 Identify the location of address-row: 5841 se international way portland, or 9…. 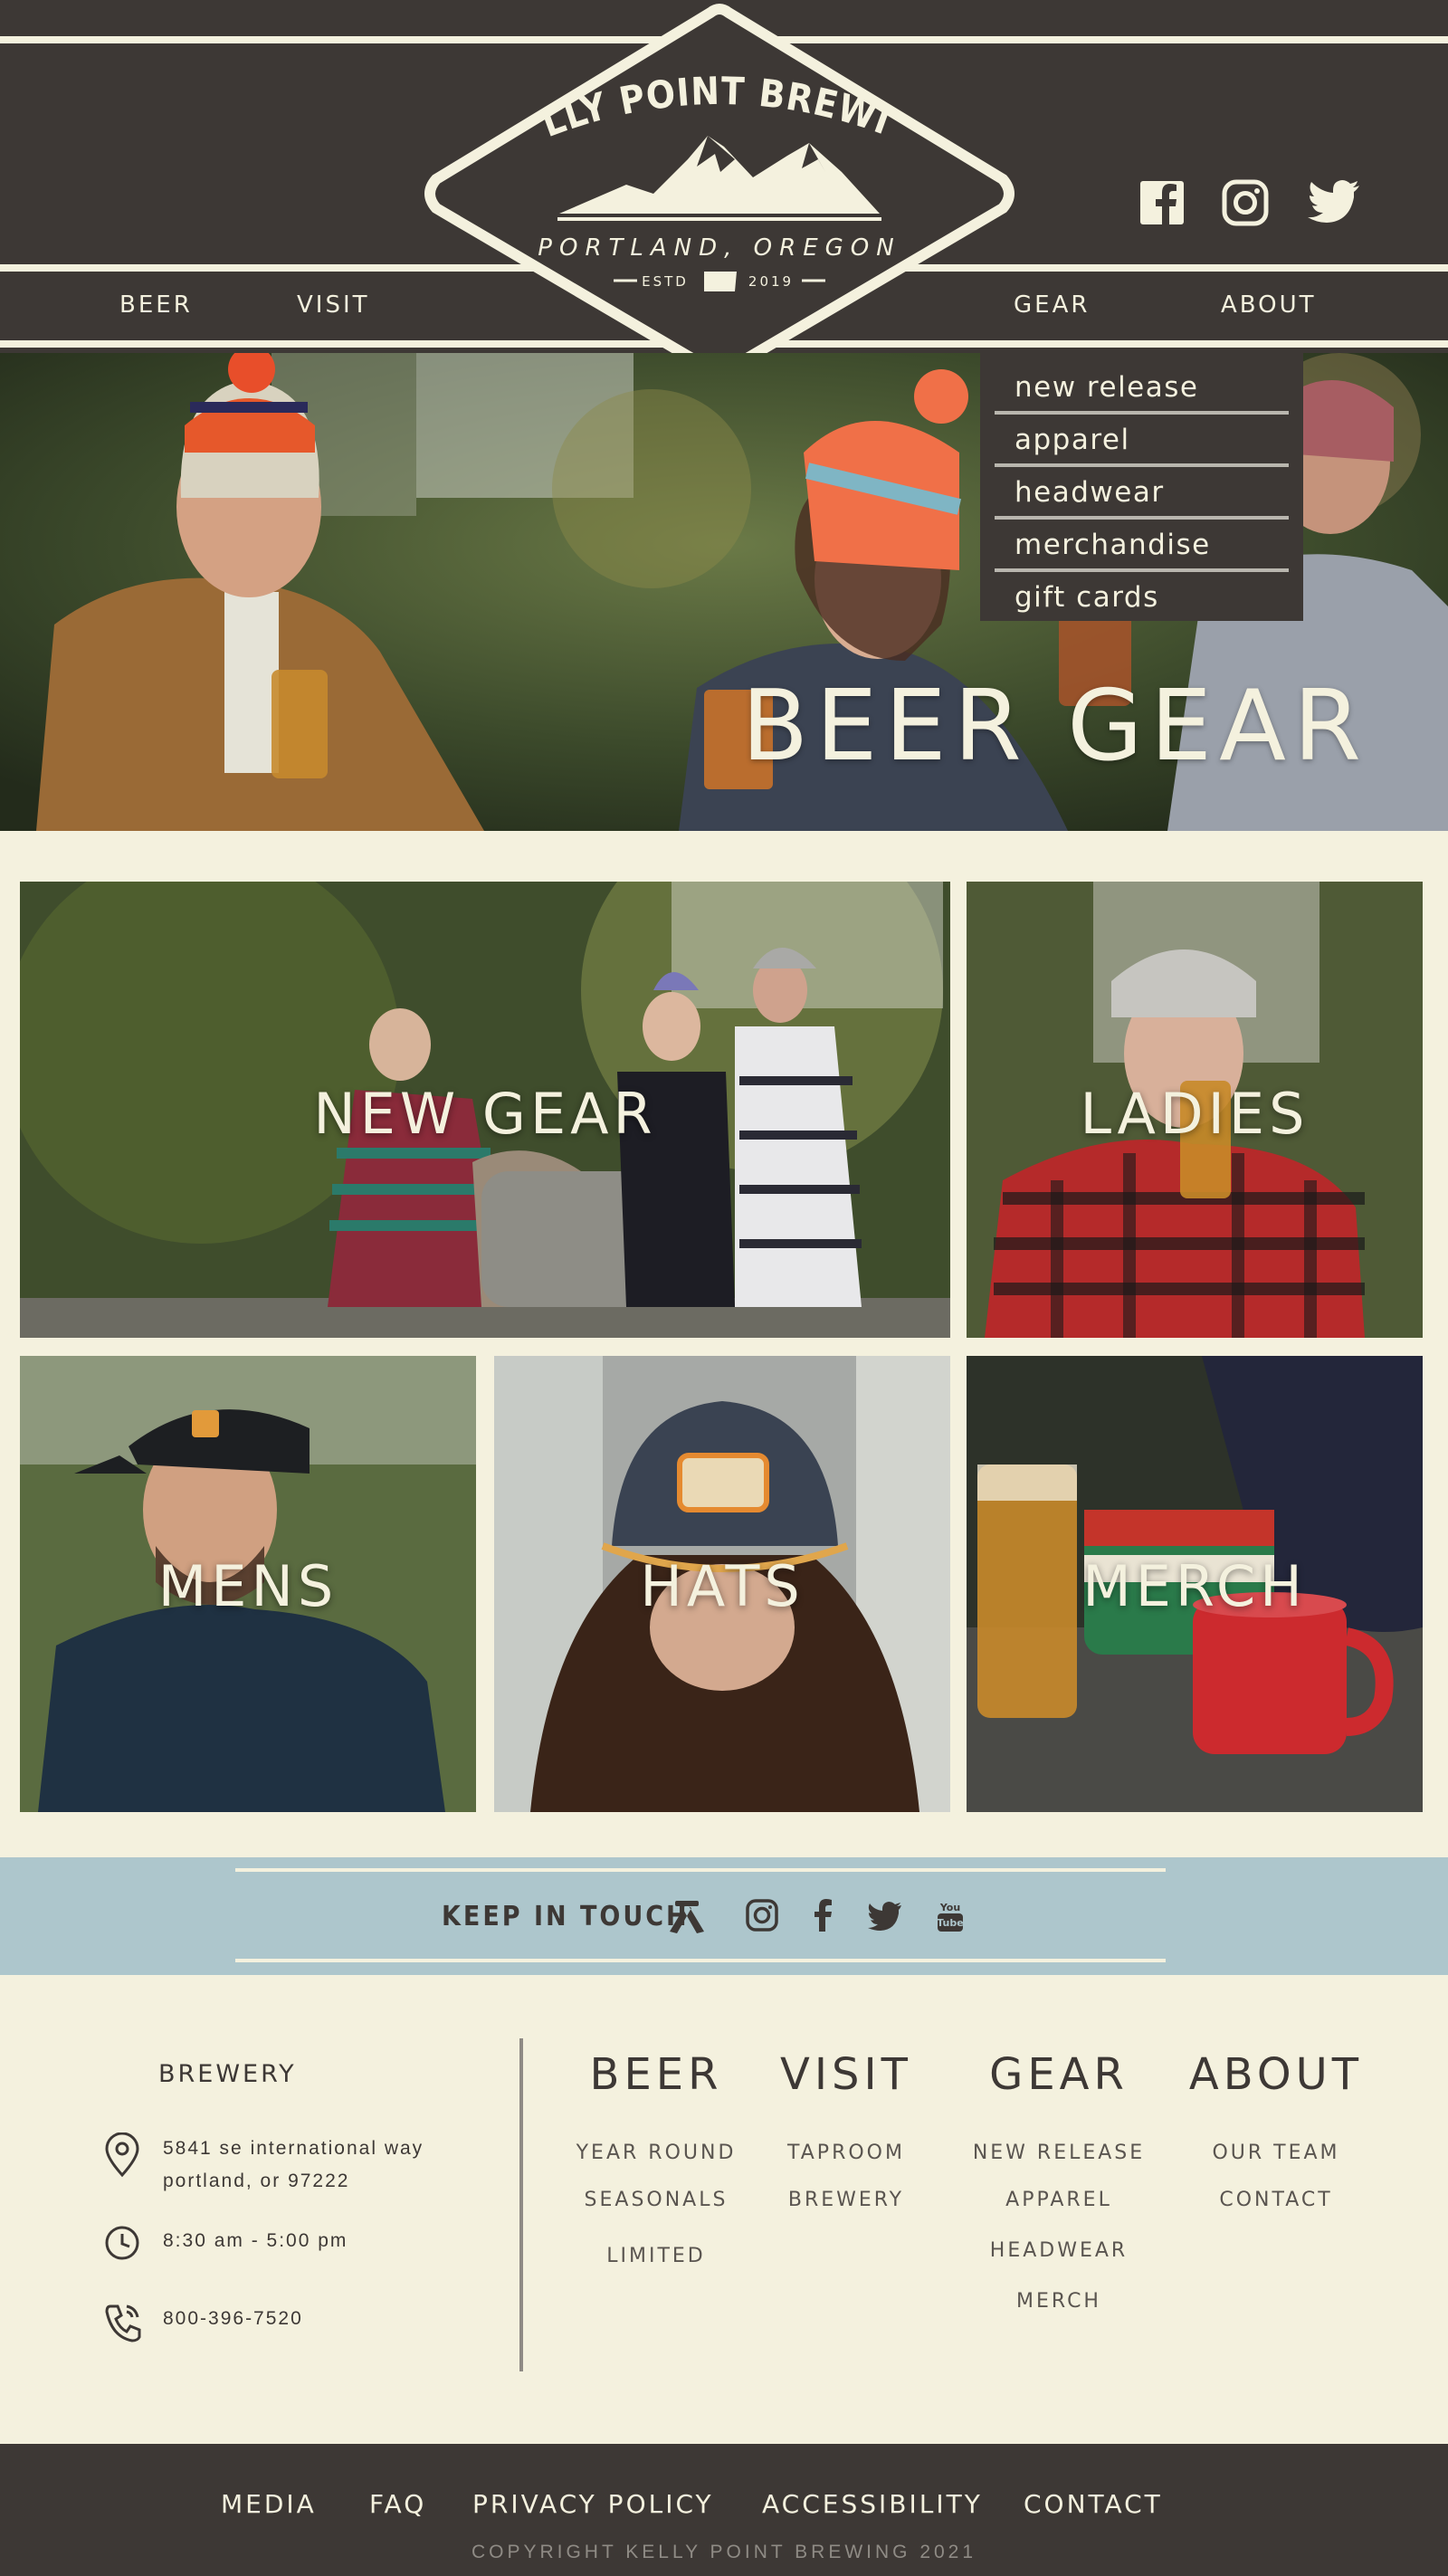
(263, 2165).